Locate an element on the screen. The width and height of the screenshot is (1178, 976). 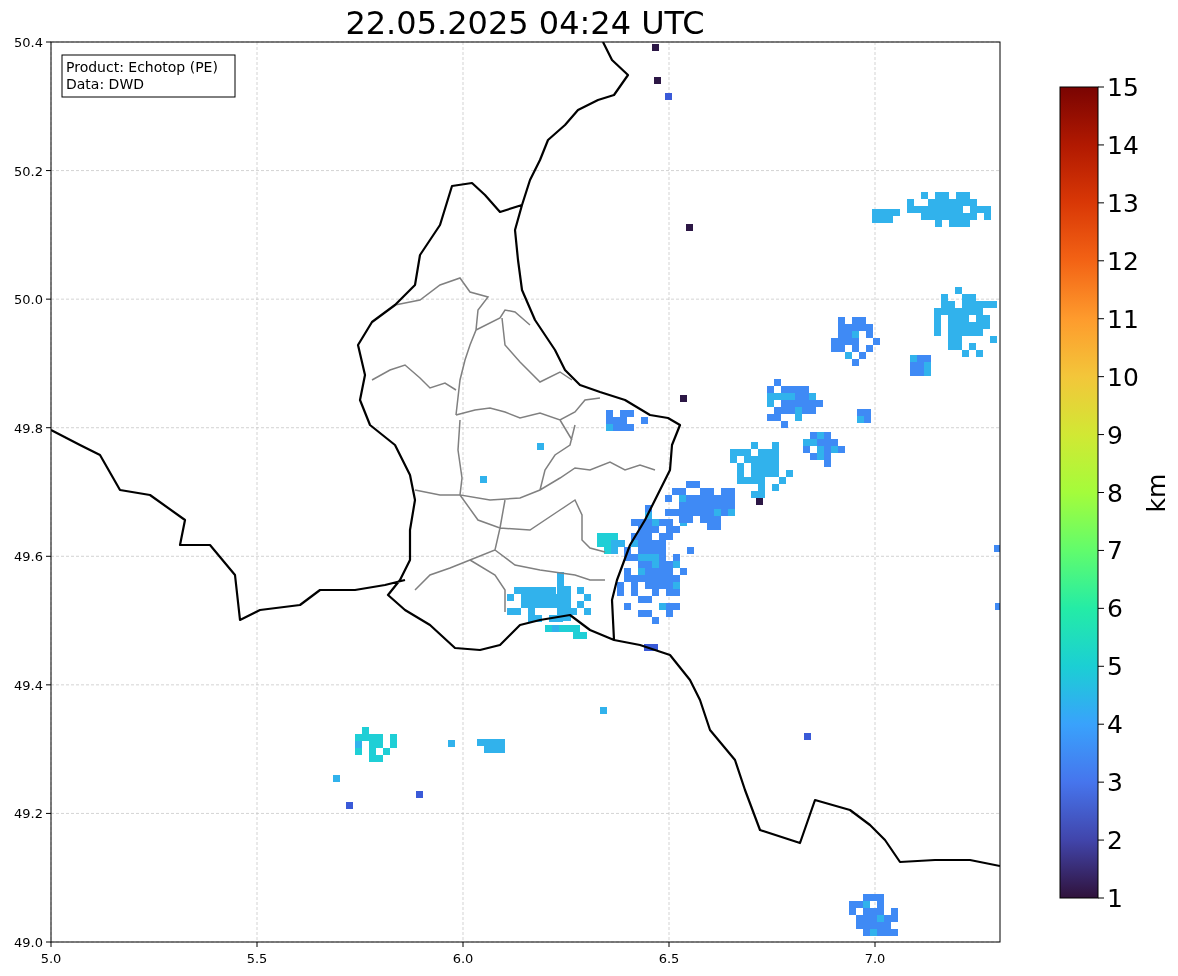
colorbar-tick-label: 6 is located at coordinates (1115, 609).